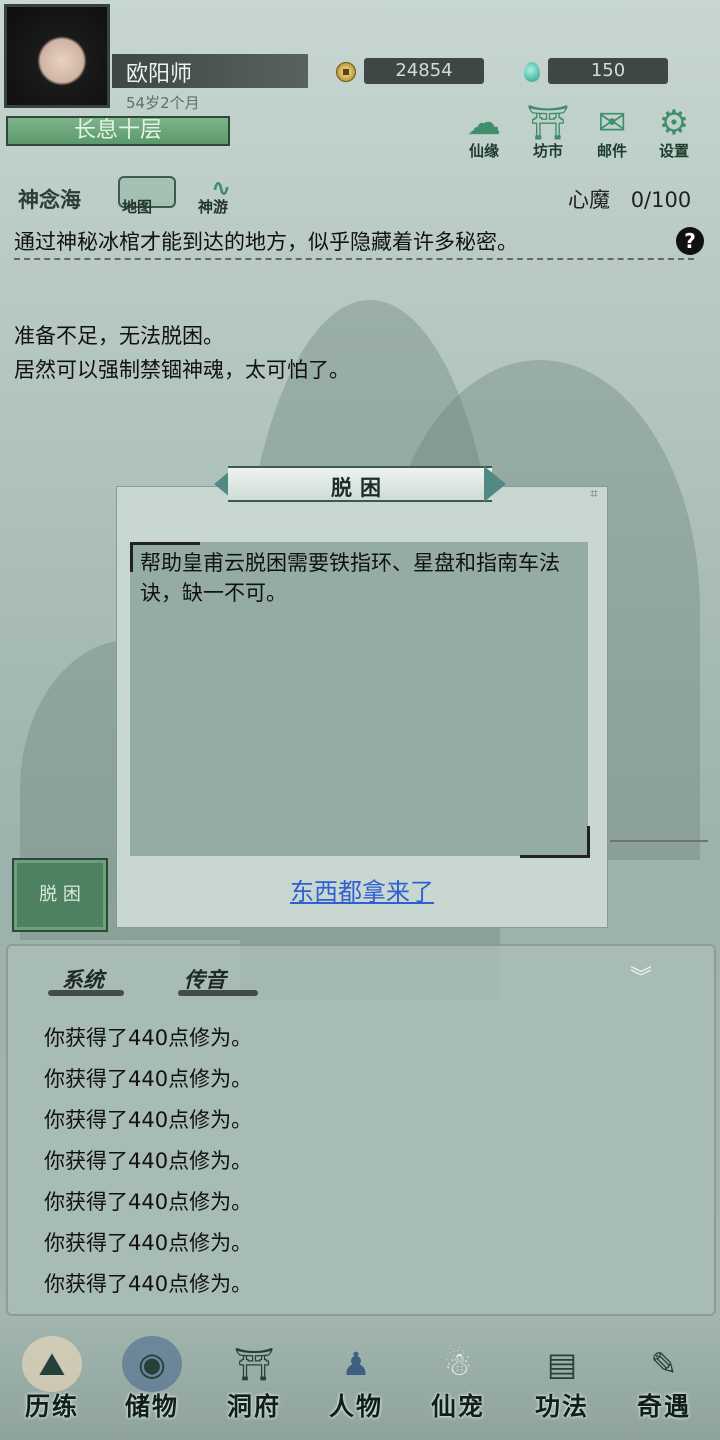 The image size is (720, 1440). I want to click on bag-icon: ◉, so click(152, 1364).